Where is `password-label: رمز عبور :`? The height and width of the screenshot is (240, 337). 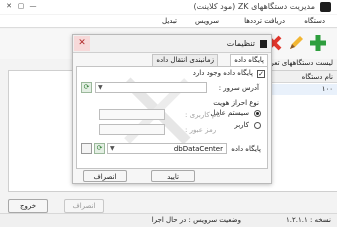 password-label: رمز عبور : is located at coordinates (201, 130).